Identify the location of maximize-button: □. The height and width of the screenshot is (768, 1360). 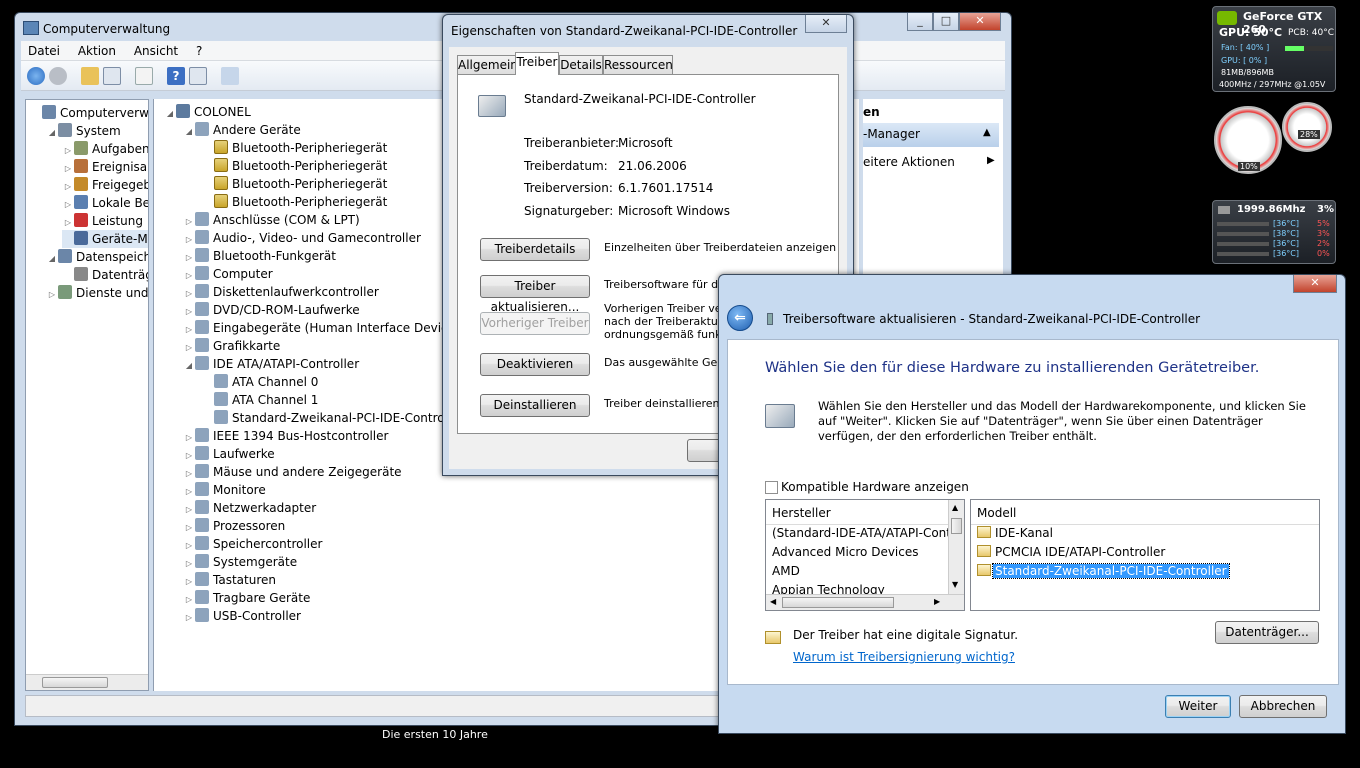
(946, 22).